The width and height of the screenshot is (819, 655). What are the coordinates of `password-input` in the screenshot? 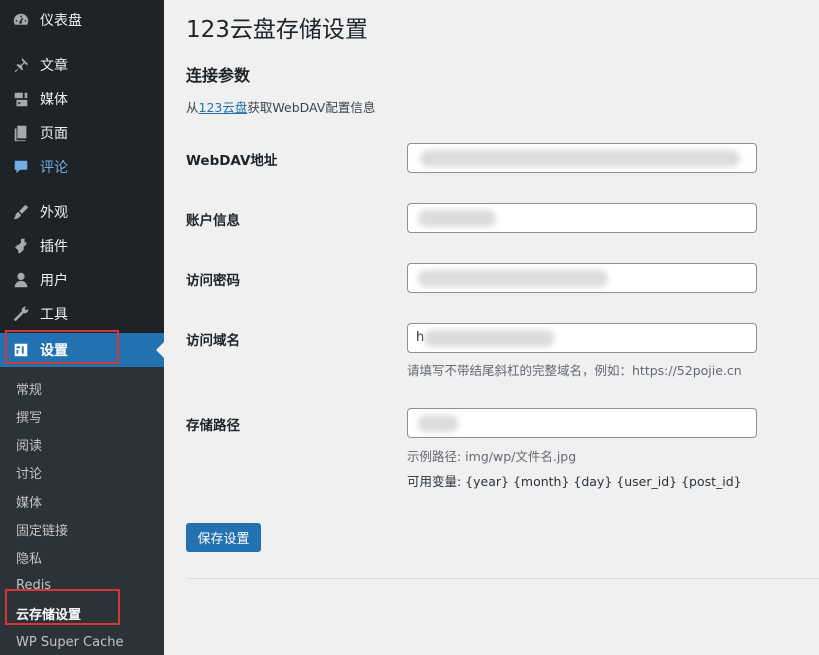 It's located at (582, 278).